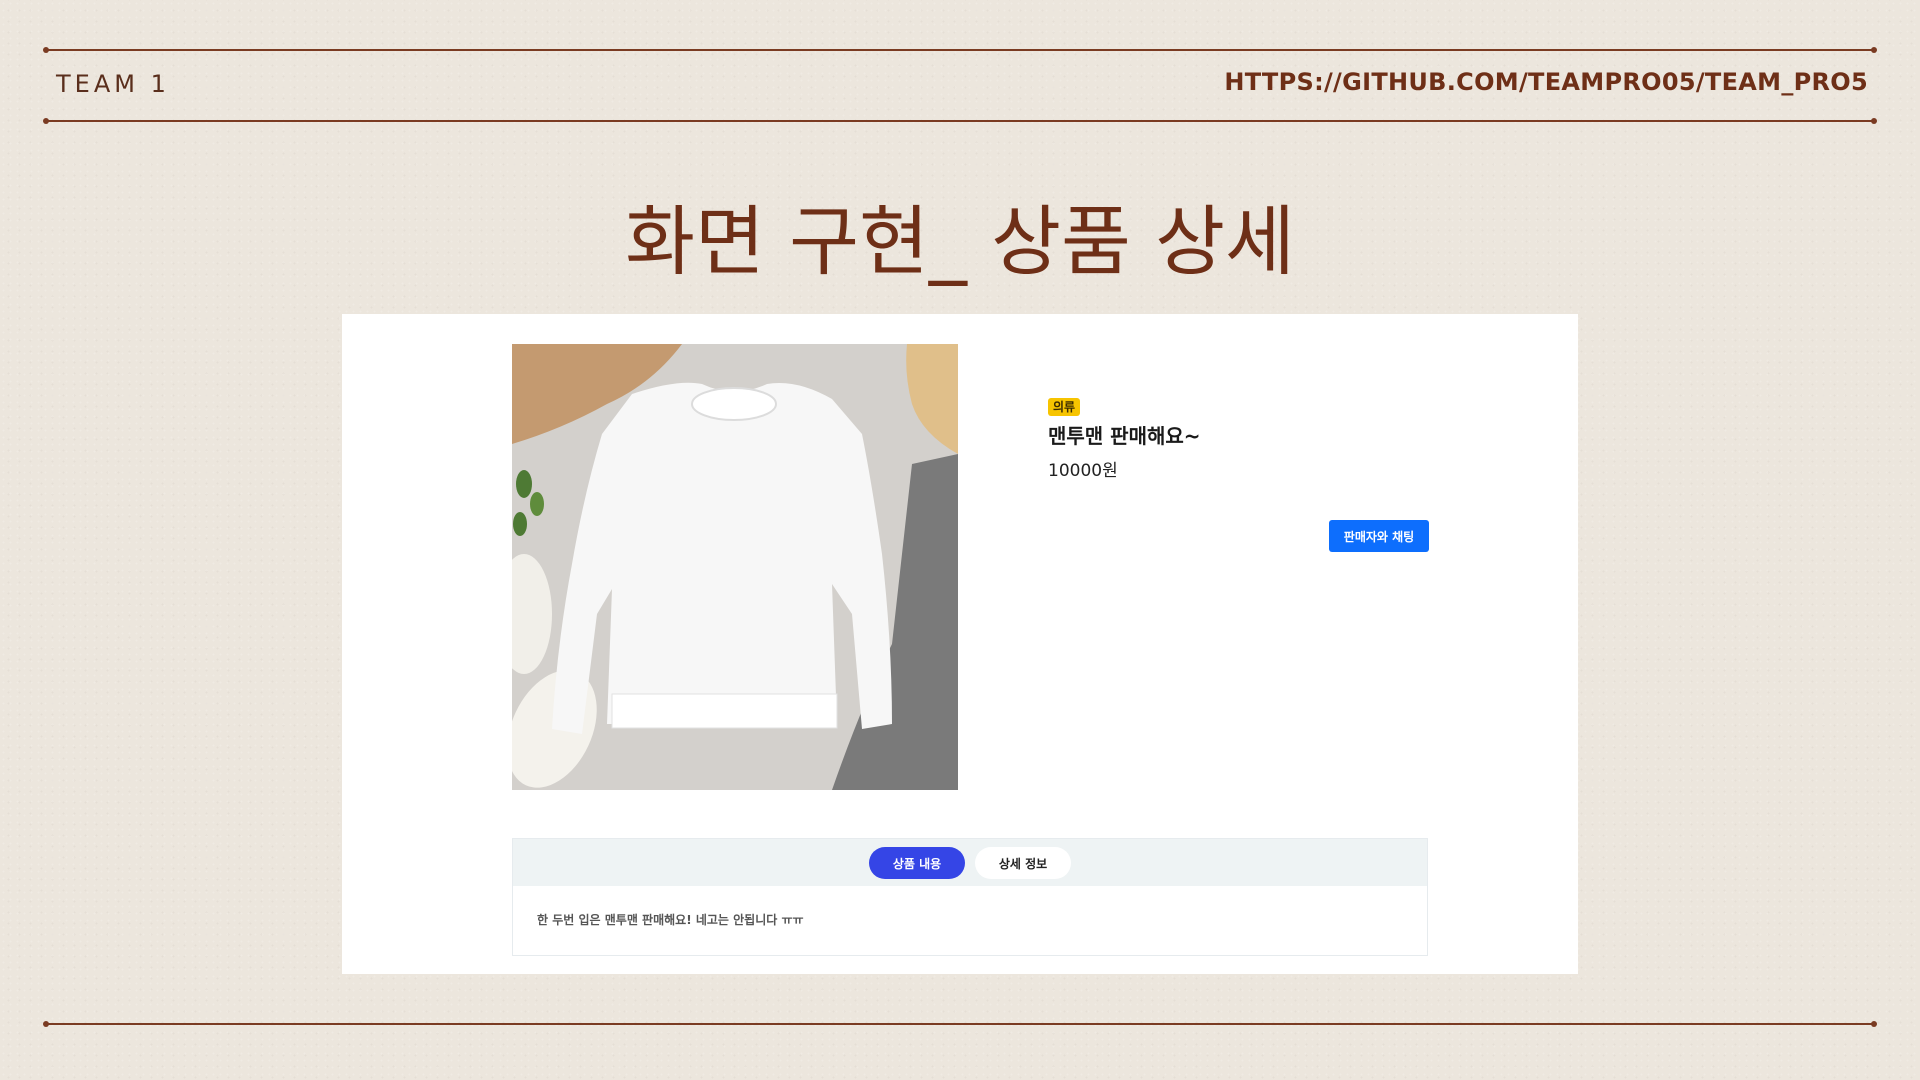 The width and height of the screenshot is (1920, 1080). What do you see at coordinates (960, 241) in the screenshot?
I see `slide-title: 화면 구현_ 상품 상세` at bounding box center [960, 241].